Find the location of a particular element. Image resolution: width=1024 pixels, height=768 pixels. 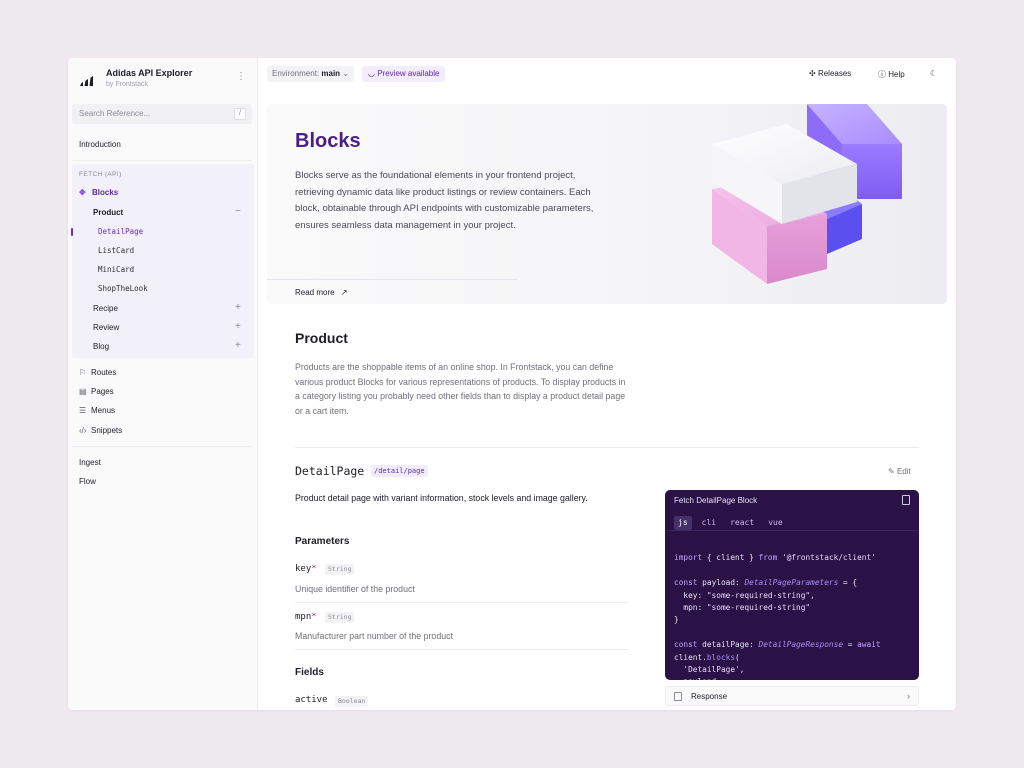

adidas-logo-icon is located at coordinates (86, 81).